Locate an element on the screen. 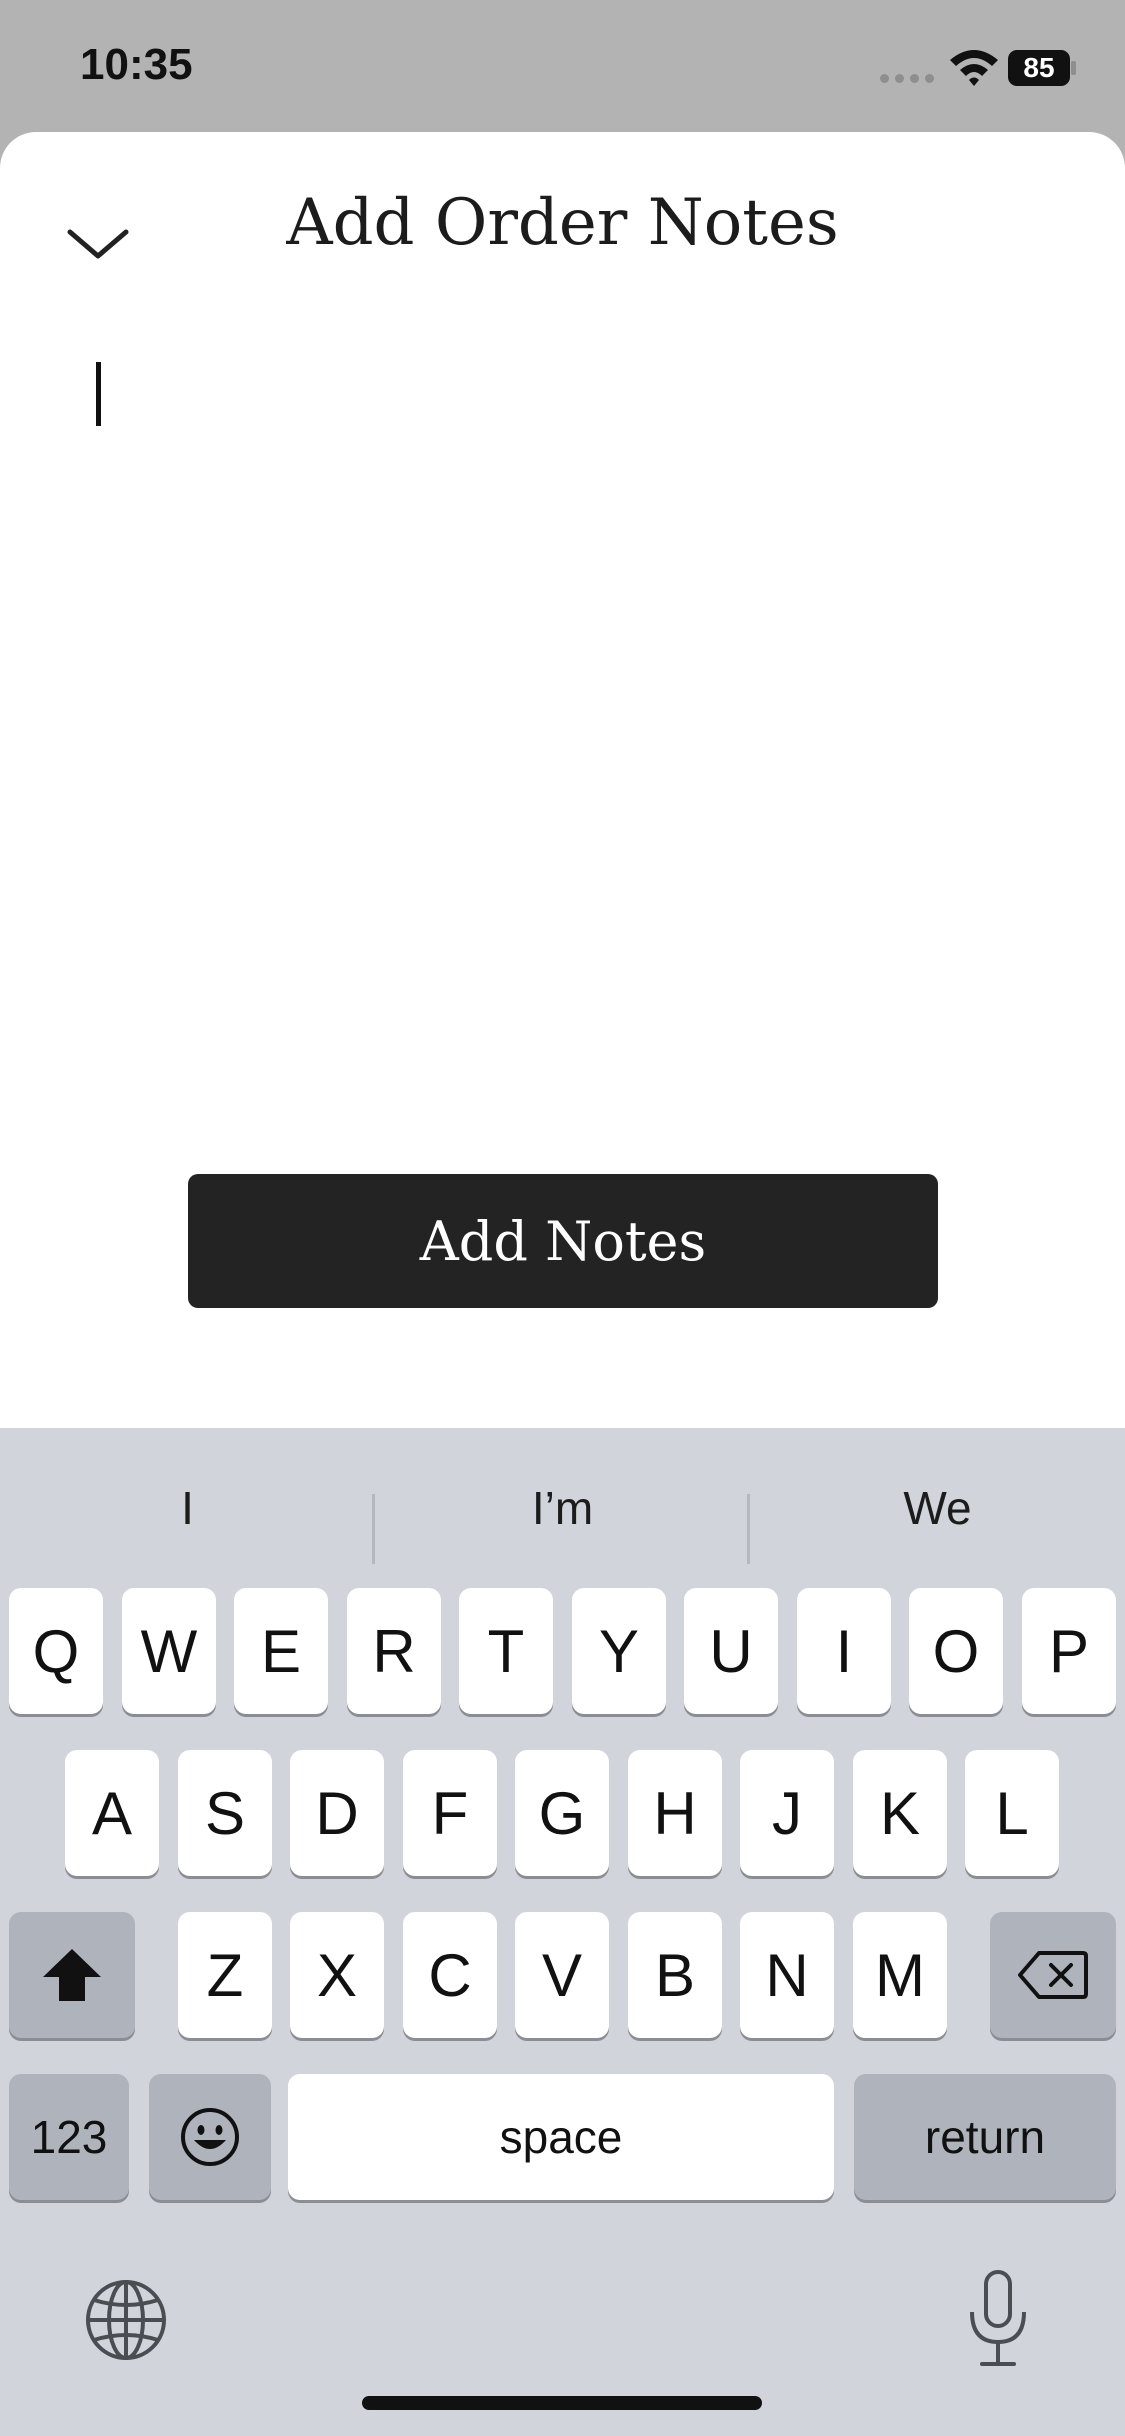 The image size is (1125, 2436). key-w: W is located at coordinates (169, 1651).